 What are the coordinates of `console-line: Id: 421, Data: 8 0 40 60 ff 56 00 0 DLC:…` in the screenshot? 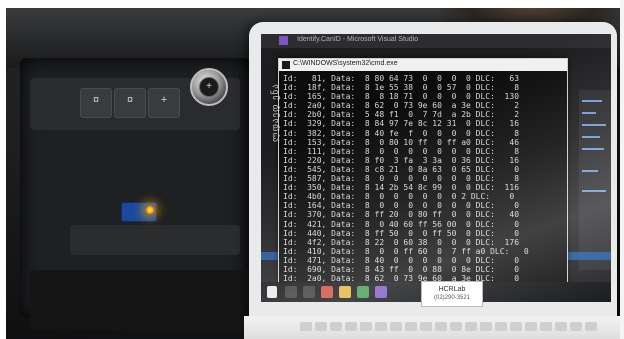 It's located at (401, 224).